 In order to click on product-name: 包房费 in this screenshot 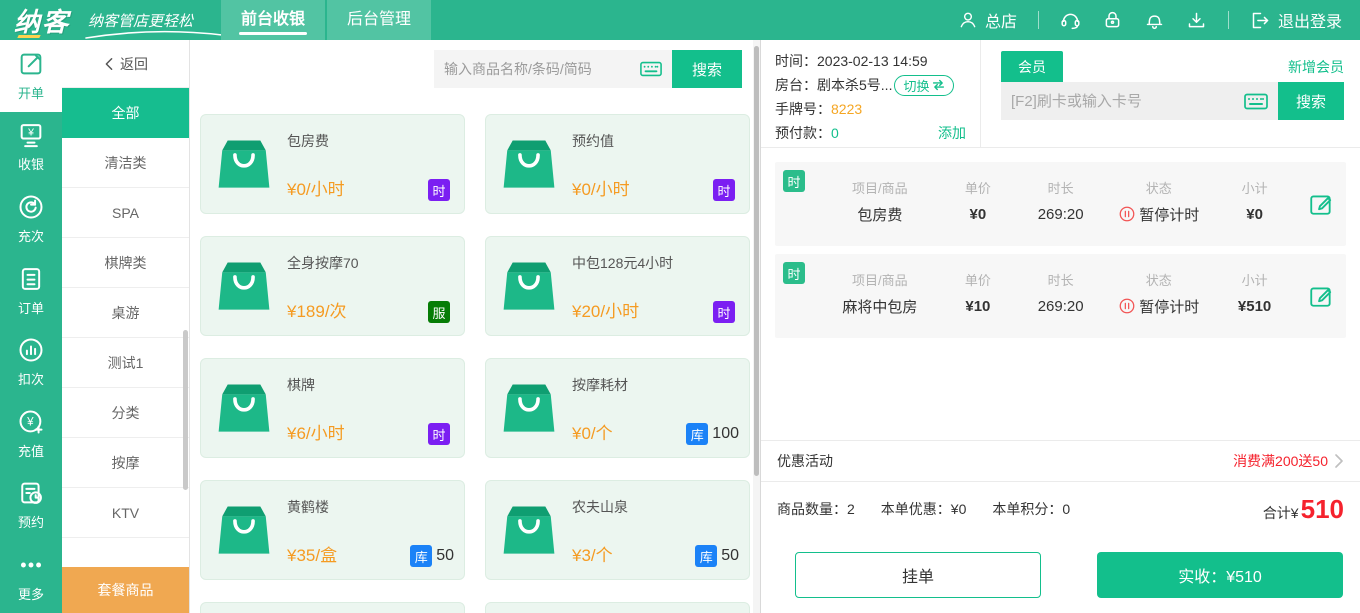, I will do `click(308, 141)`.